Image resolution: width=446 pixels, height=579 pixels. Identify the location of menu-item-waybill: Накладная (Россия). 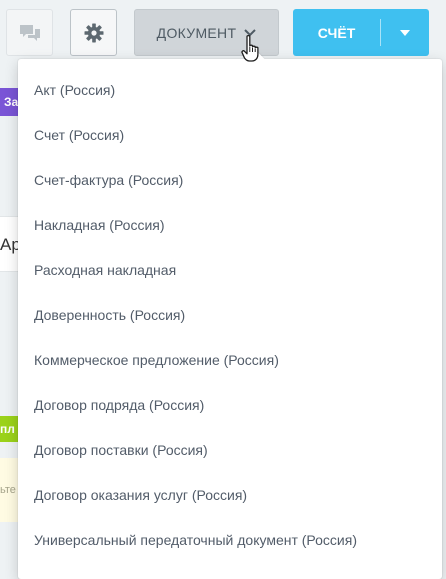
(99, 225).